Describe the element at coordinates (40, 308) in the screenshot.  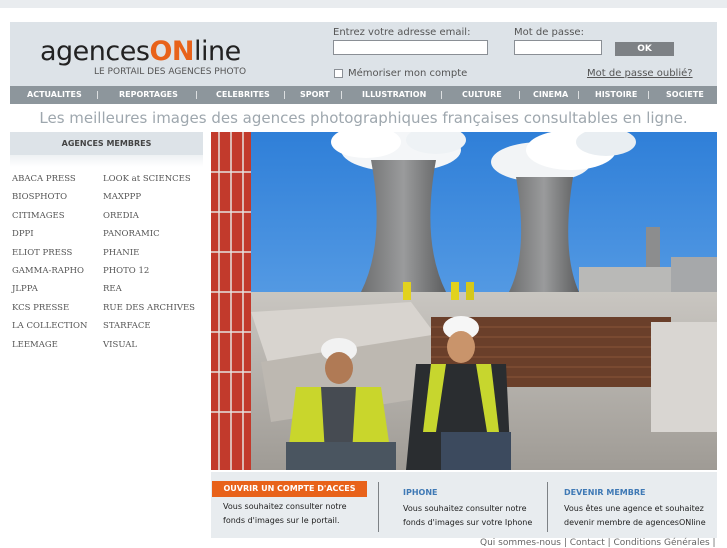
I see `member-link: KCS PRESSE` at that location.